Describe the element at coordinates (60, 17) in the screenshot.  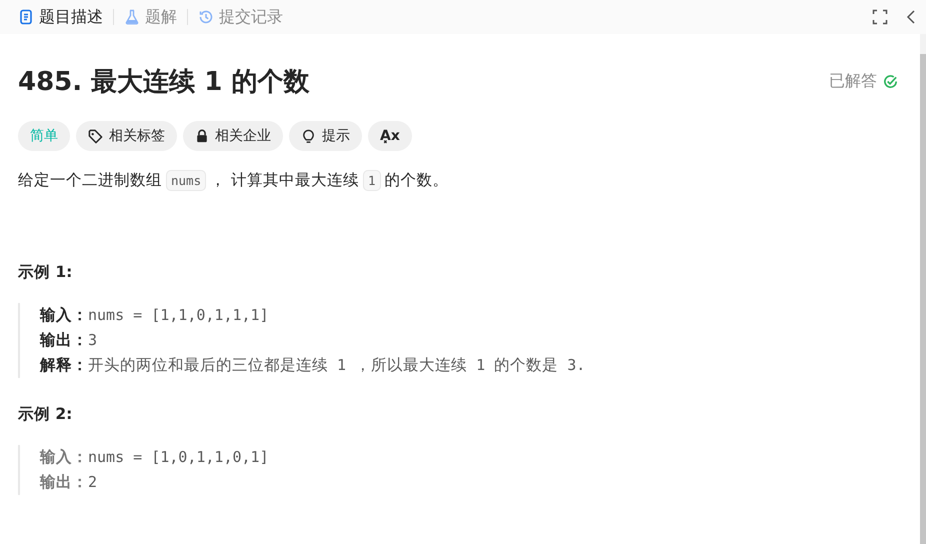
I see `tab: 题目描述` at that location.